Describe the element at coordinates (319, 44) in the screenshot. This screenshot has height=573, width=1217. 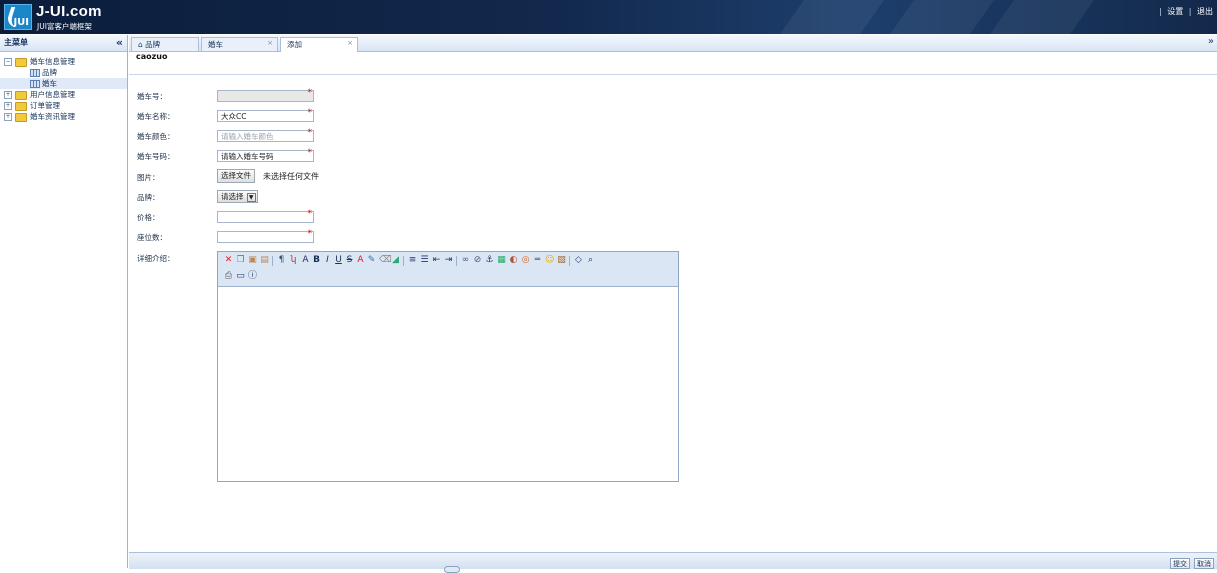
I see `tab-add: 添加 ×` at that location.